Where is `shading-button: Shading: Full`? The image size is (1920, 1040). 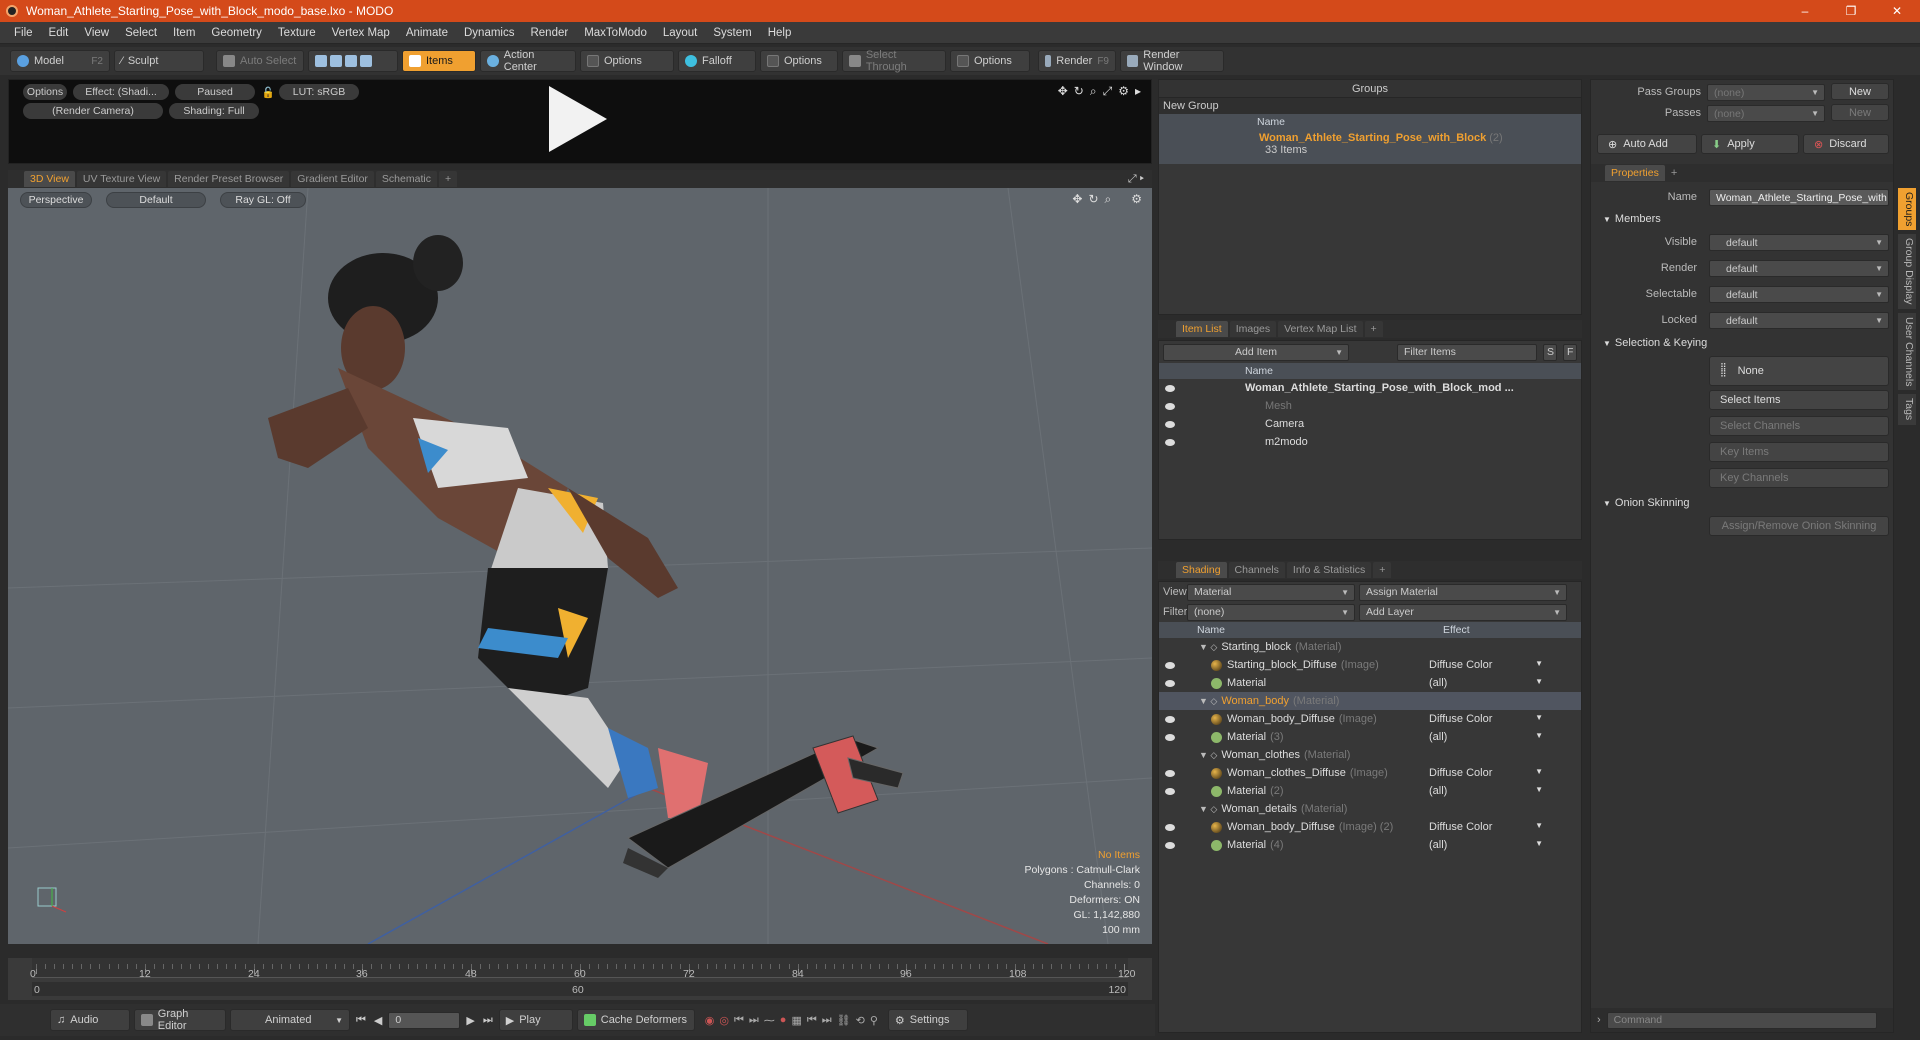
shading-button: Shading: Full is located at coordinates (214, 111).